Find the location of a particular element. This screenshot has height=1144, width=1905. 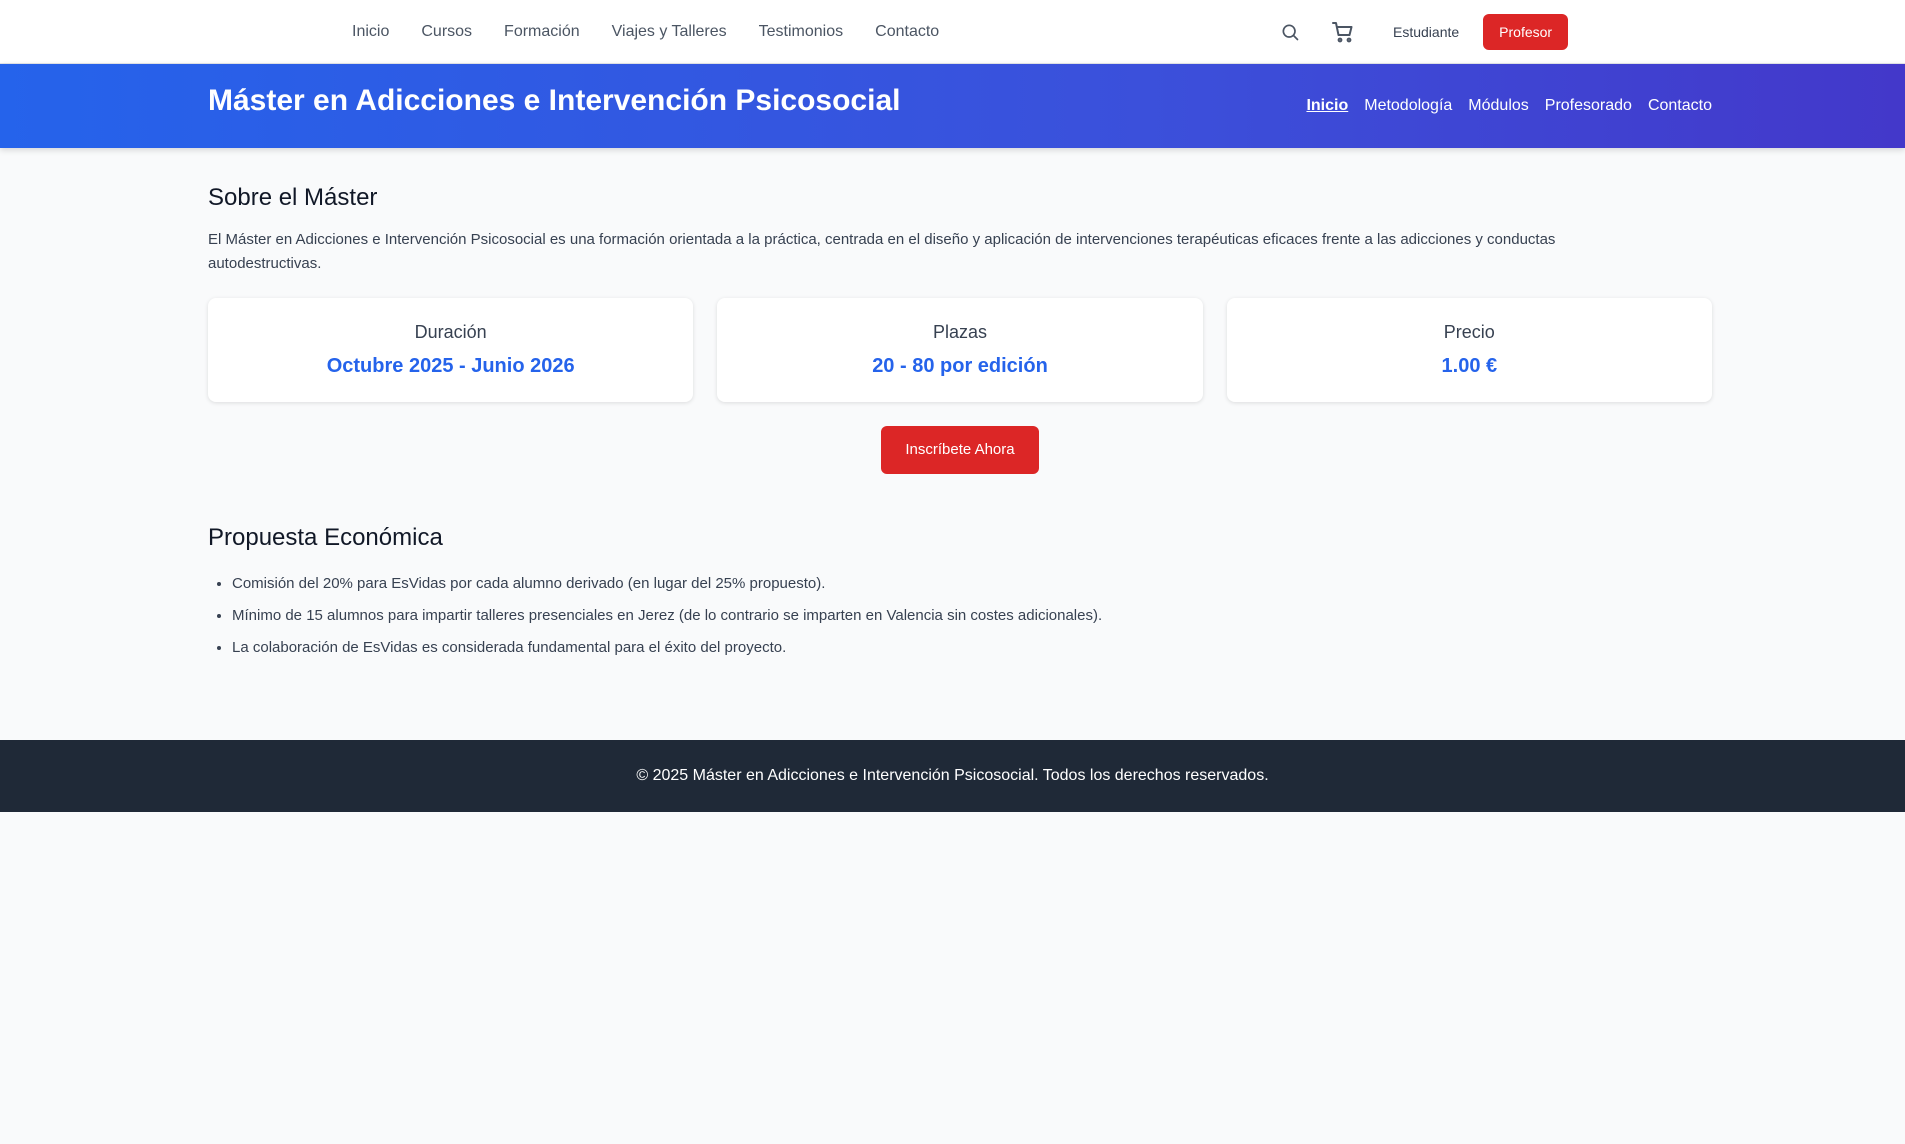

nav-link-cursos: Cursos is located at coordinates (446, 32).